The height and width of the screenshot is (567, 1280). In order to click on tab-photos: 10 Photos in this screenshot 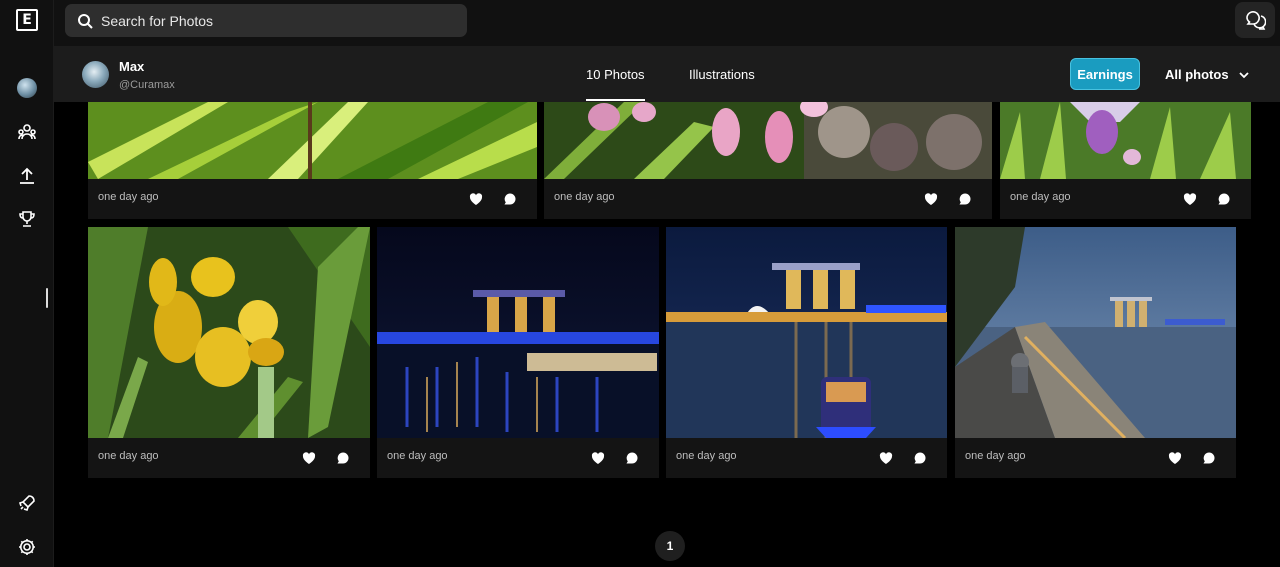, I will do `click(615, 84)`.